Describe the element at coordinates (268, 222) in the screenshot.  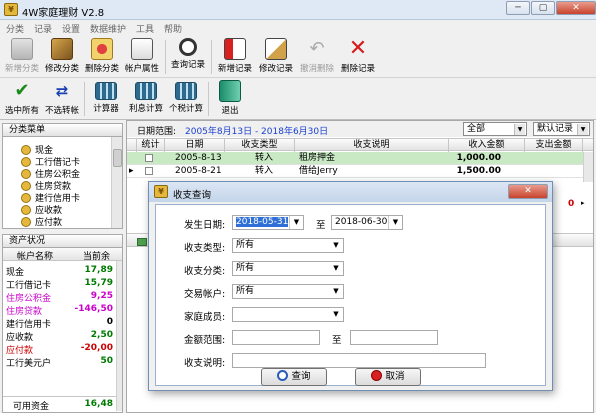
I see `date-from-picker: 2018-05-31 ▼` at that location.